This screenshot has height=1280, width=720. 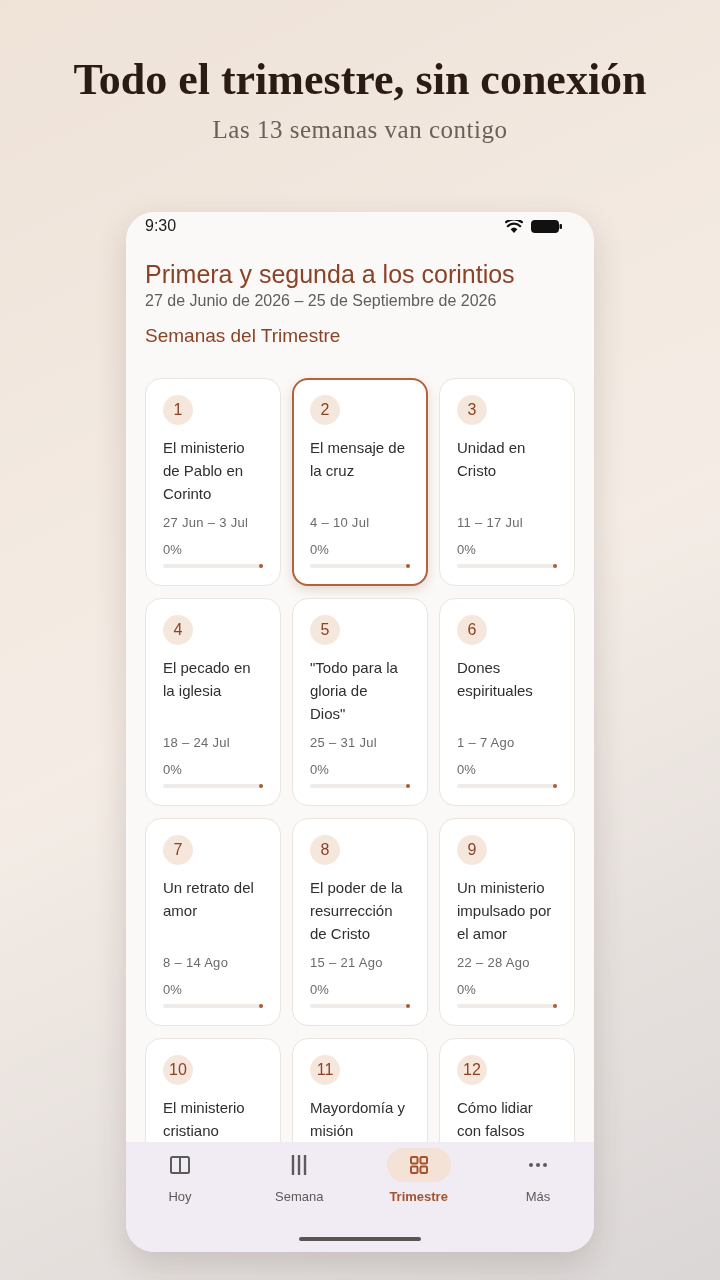 I want to click on week-number: 8, so click(x=325, y=850).